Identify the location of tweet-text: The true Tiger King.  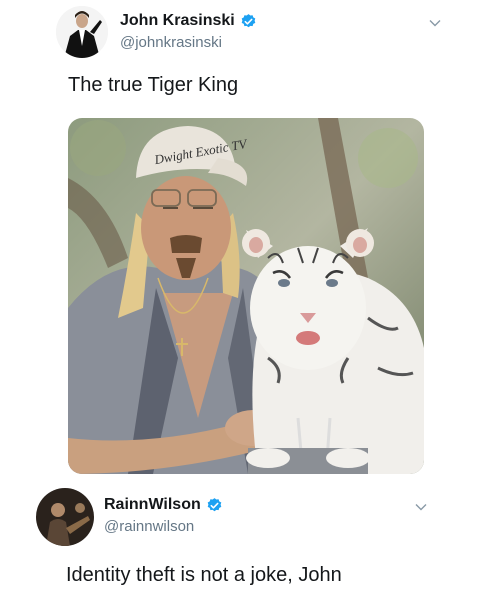
(153, 85).